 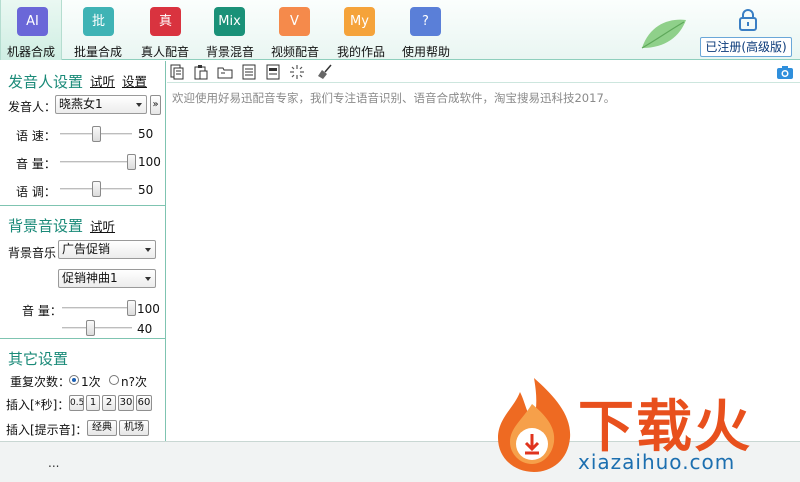 I want to click on voice-preview-link: 试听, so click(x=102, y=80).